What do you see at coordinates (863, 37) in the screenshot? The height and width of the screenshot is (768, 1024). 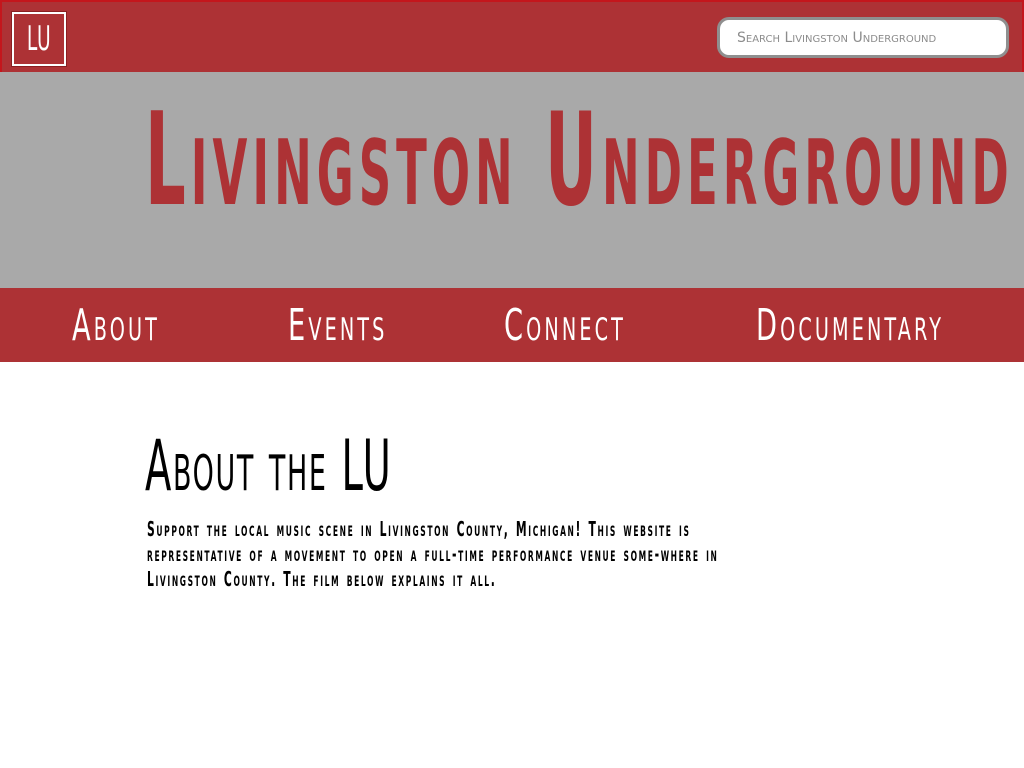 I see `search-input` at bounding box center [863, 37].